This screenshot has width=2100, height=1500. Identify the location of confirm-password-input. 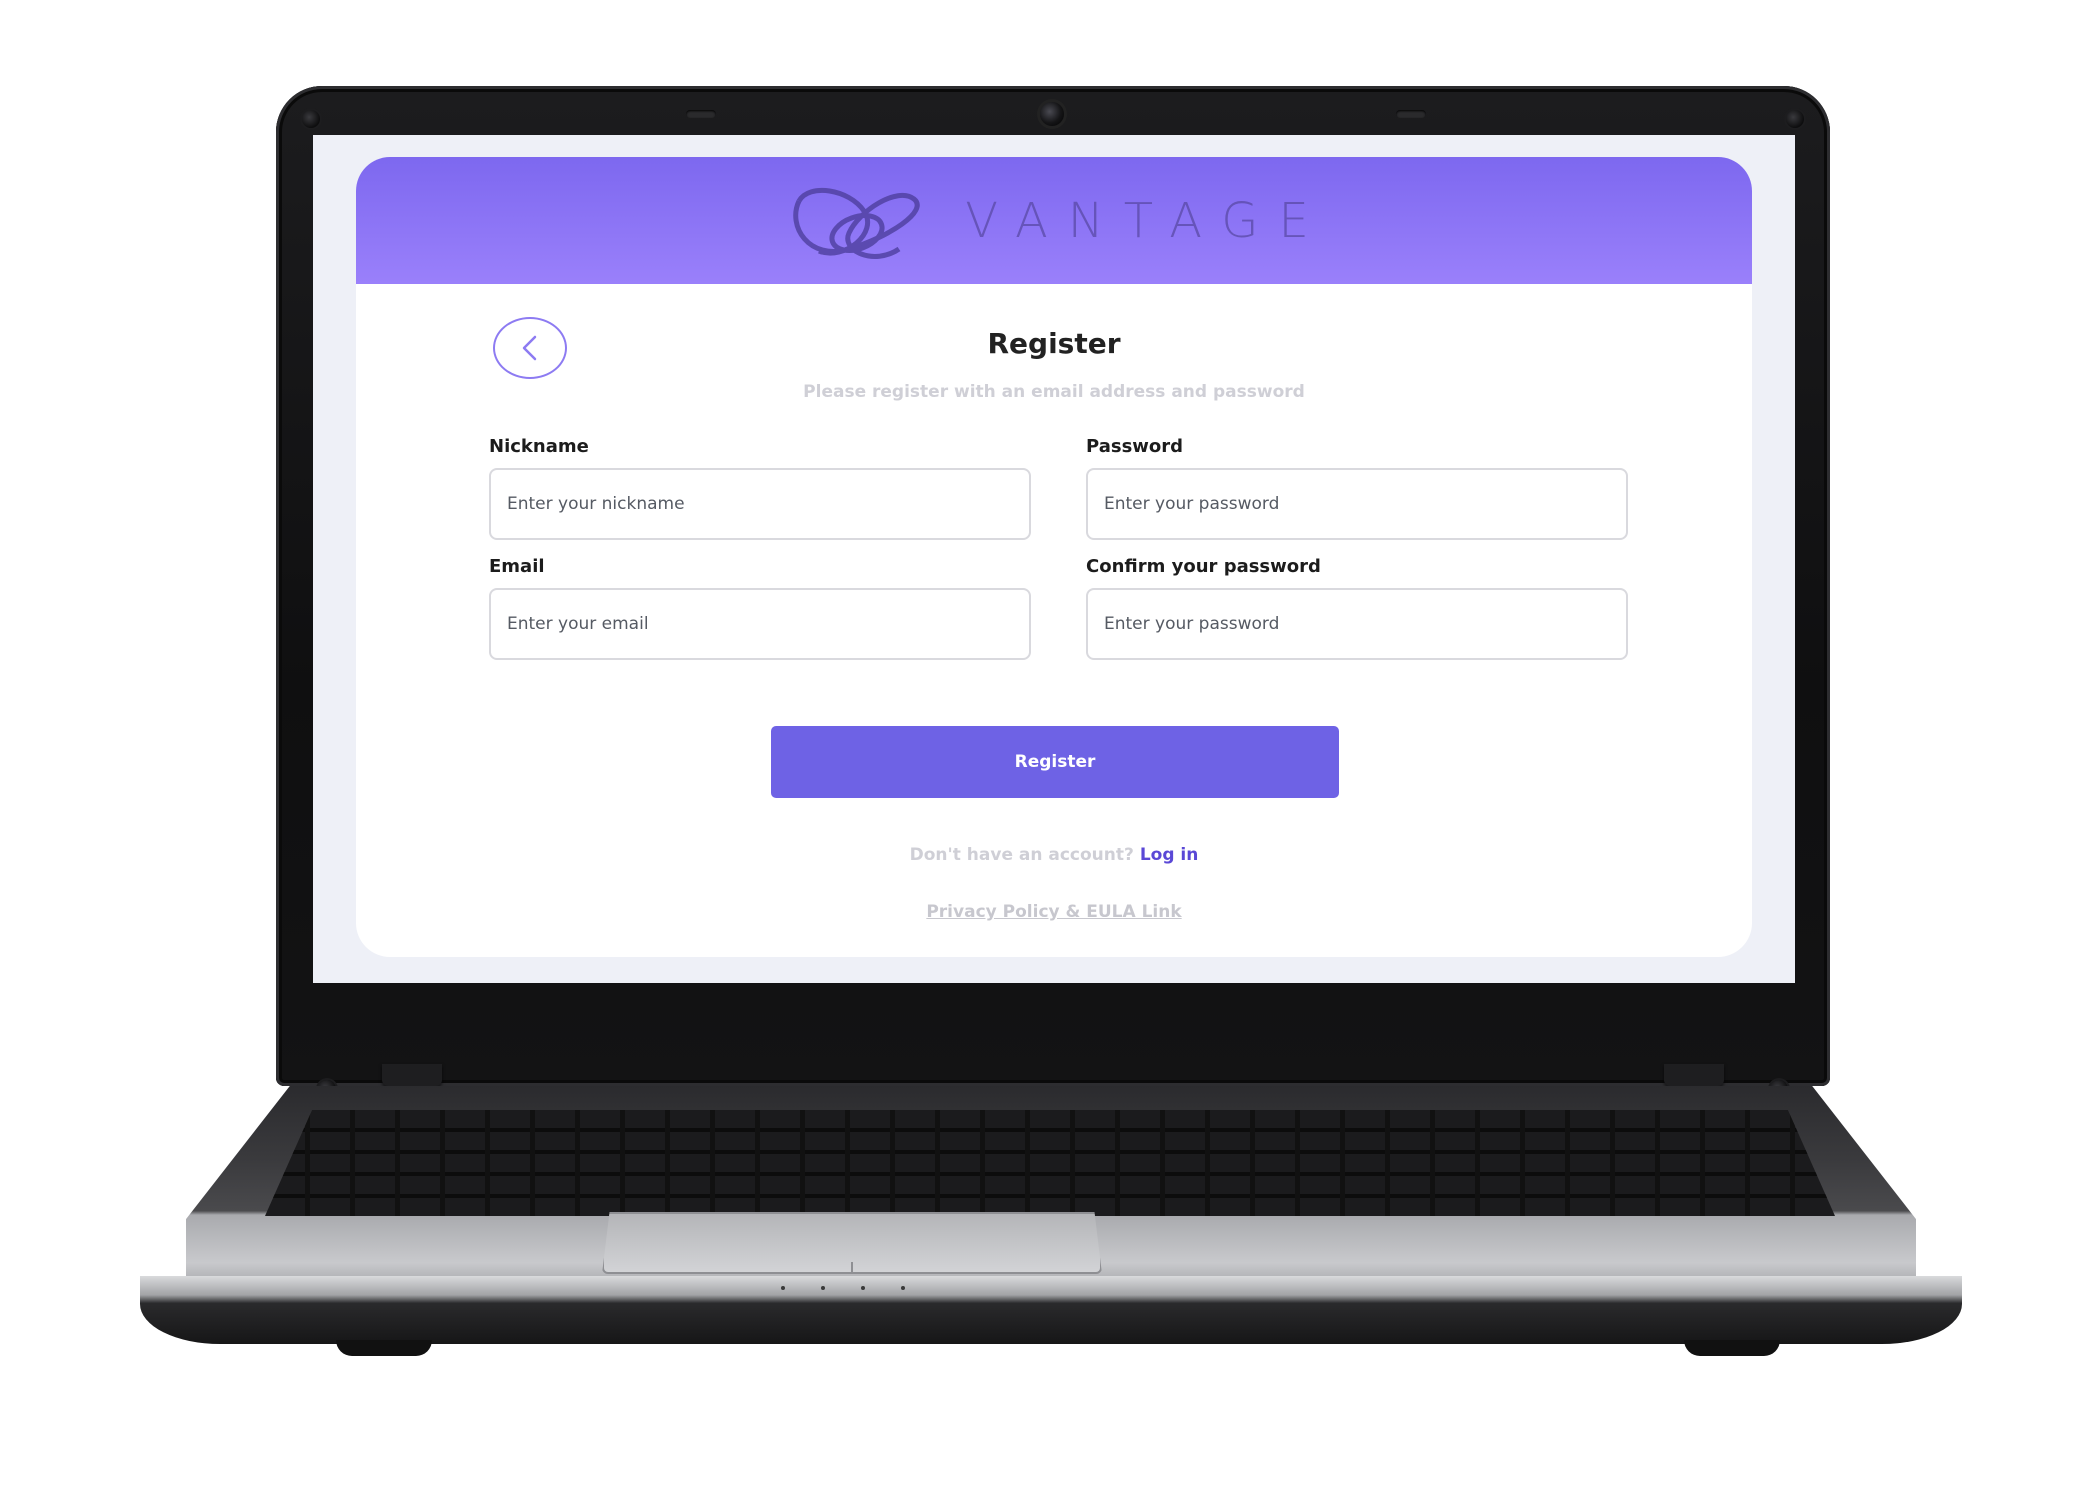
(1357, 624).